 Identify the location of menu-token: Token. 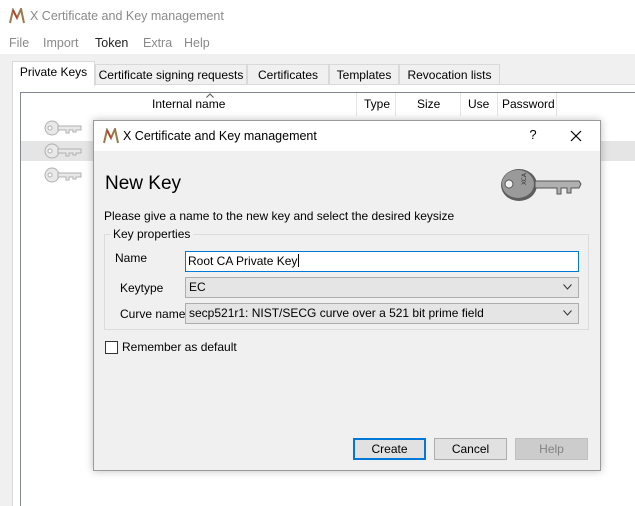
(111, 43).